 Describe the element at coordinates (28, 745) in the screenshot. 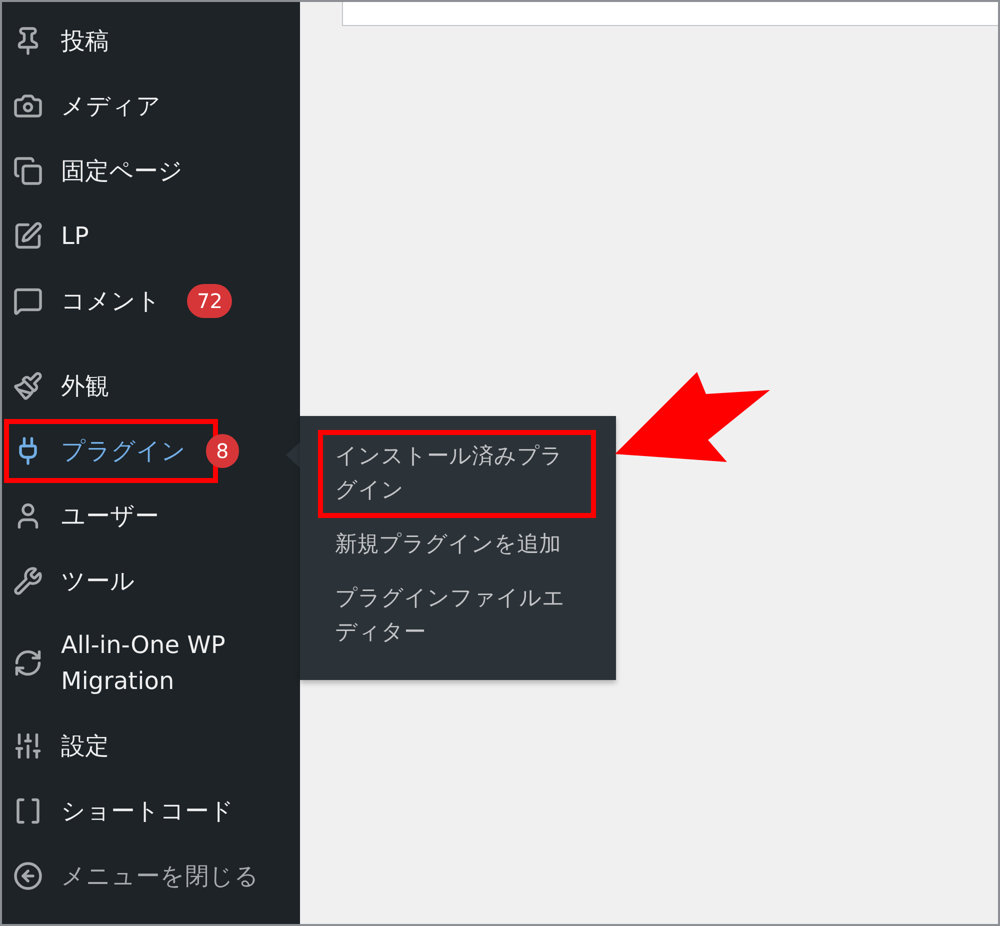

I see `sliders-icon` at that location.